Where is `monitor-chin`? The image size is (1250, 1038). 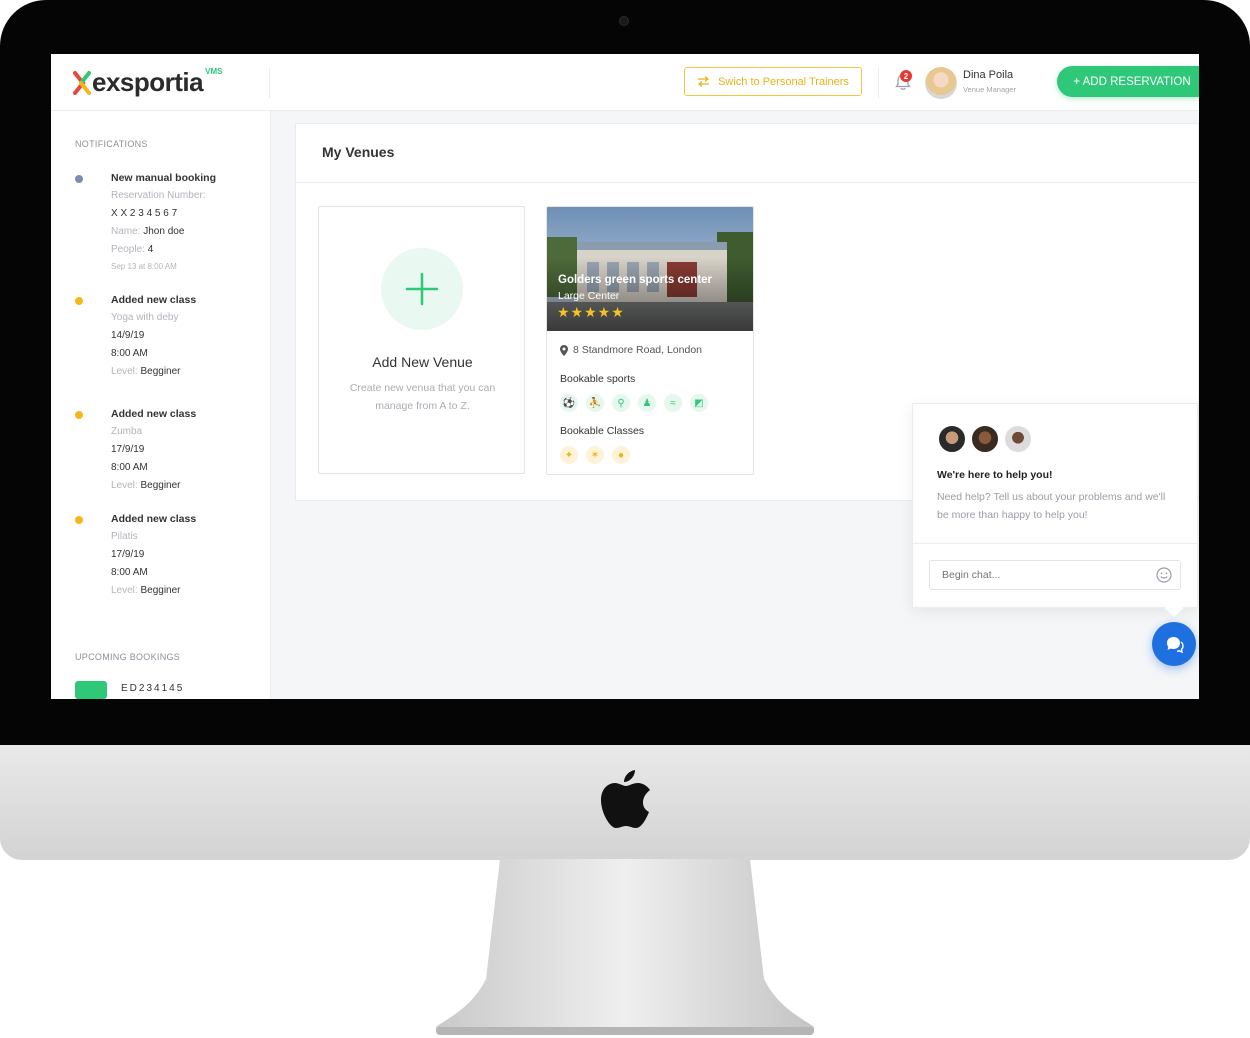 monitor-chin is located at coordinates (625, 802).